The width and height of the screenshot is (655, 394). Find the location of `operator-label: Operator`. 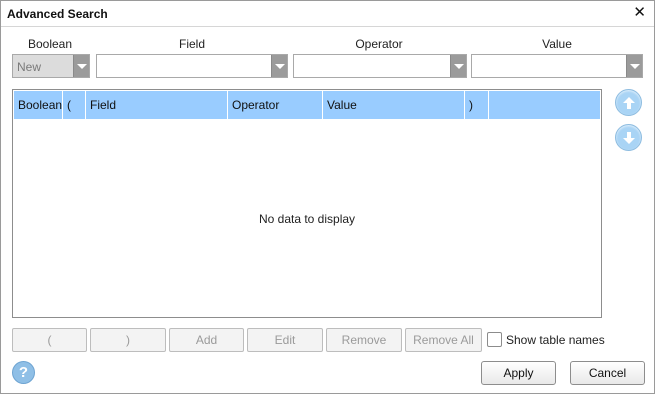

operator-label: Operator is located at coordinates (379, 44).